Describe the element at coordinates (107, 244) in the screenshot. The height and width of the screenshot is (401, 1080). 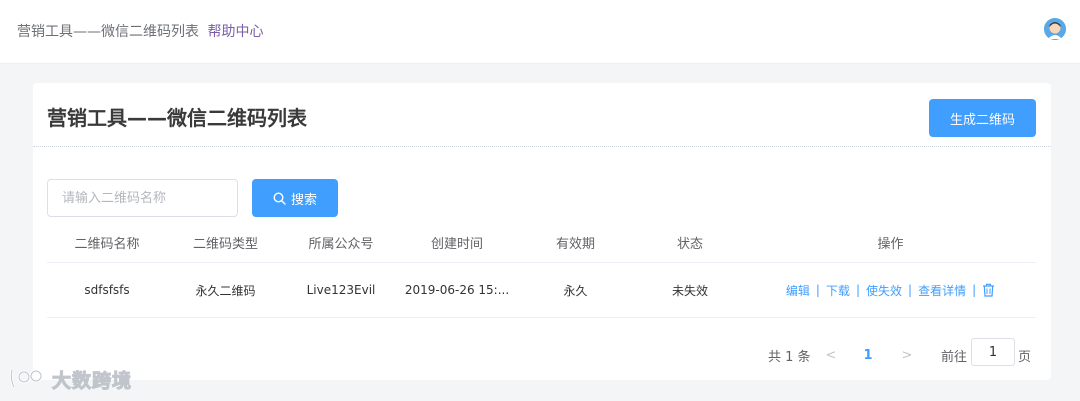
I see `column-header-name: 二维码名称` at that location.